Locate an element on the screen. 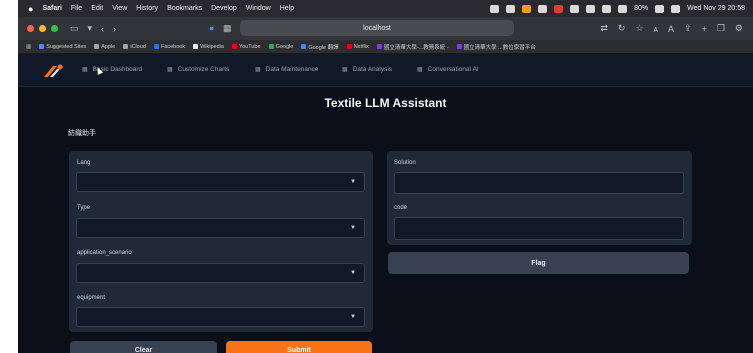 The image size is (753, 353). clear-button: Clear is located at coordinates (143, 347).